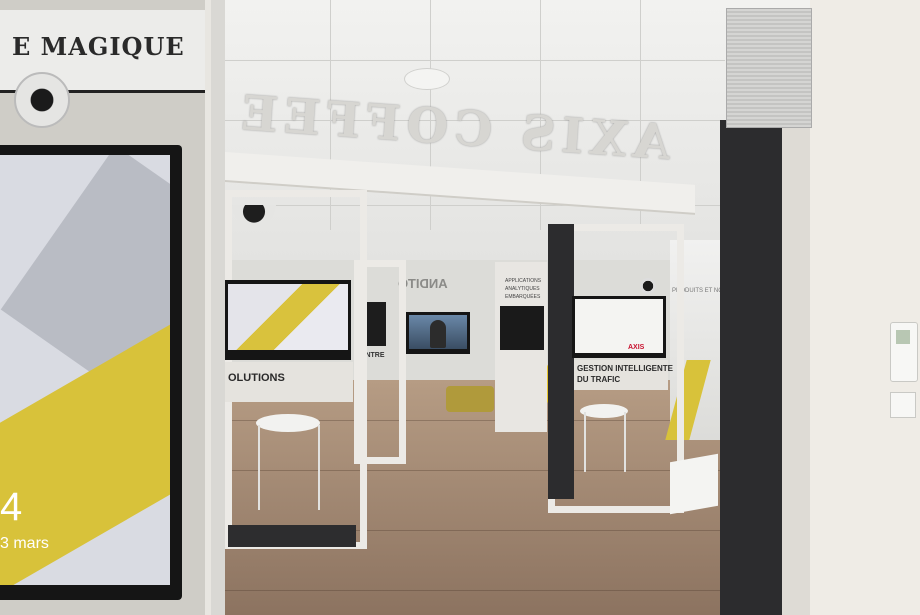 The width and height of the screenshot is (920, 615). What do you see at coordinates (865, 307) in the screenshot?
I see `right-wall` at bounding box center [865, 307].